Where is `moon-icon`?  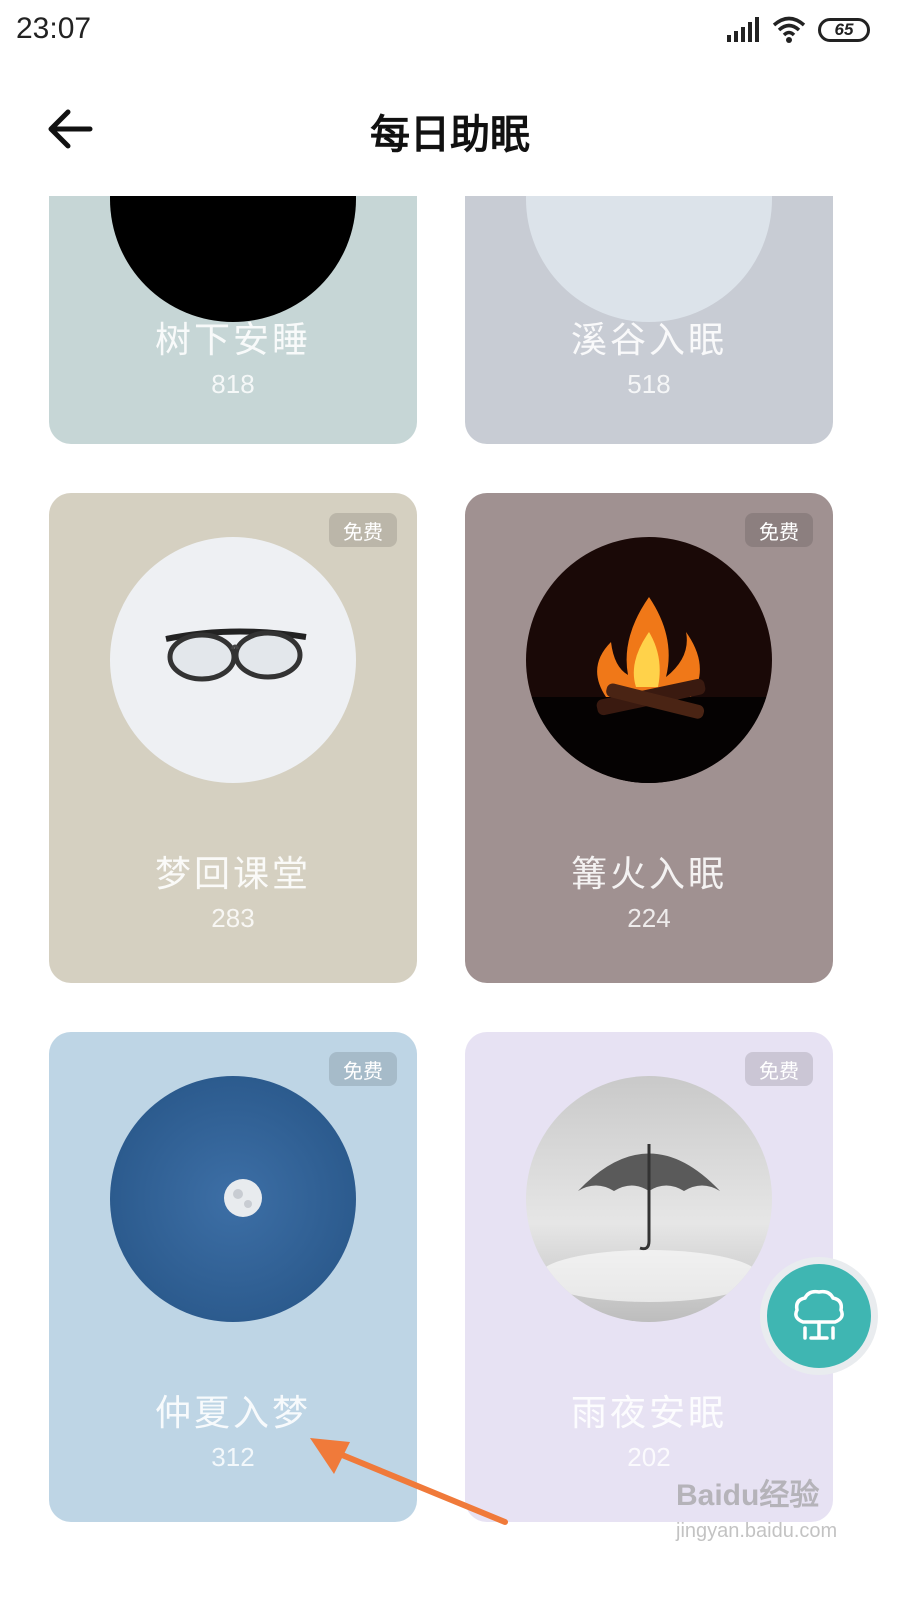 moon-icon is located at coordinates (243, 1198).